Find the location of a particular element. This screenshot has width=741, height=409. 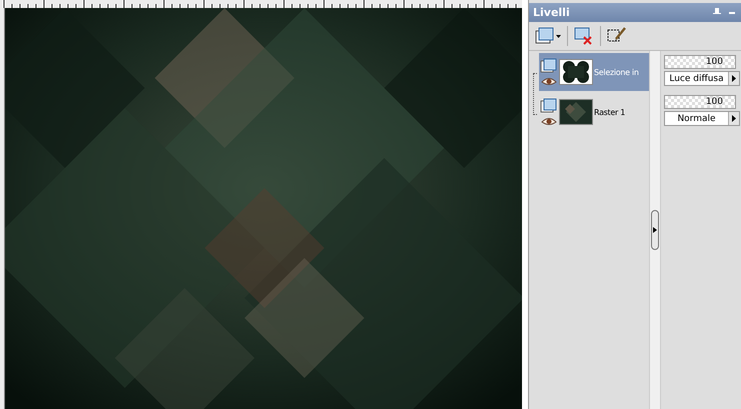

pin-icon is located at coordinates (717, 12).